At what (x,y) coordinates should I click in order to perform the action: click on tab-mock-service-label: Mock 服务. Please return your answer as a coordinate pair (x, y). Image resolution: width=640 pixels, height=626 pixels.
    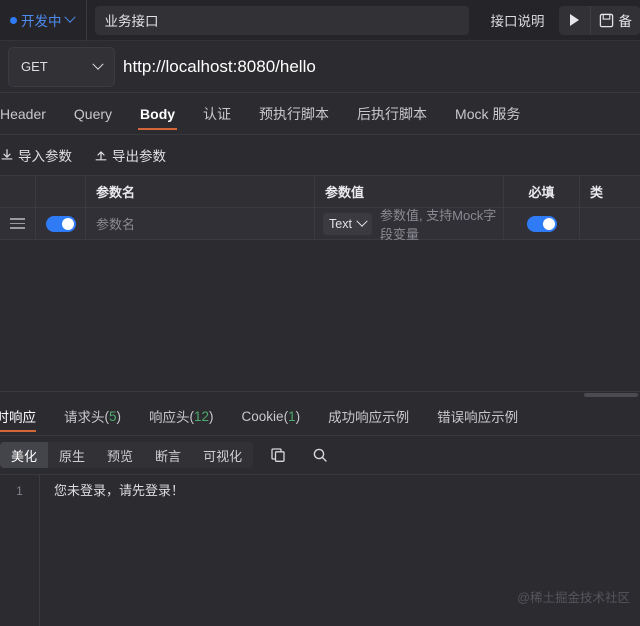
    Looking at the image, I should click on (488, 113).